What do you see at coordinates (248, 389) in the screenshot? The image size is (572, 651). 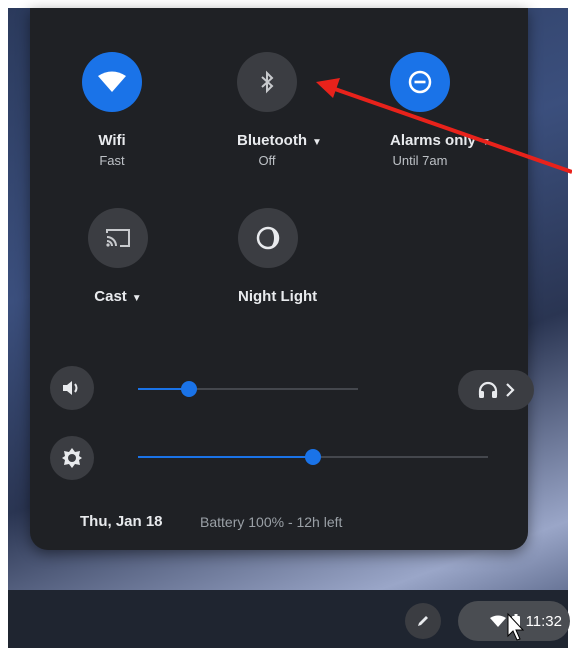 I see `volume-slider` at bounding box center [248, 389].